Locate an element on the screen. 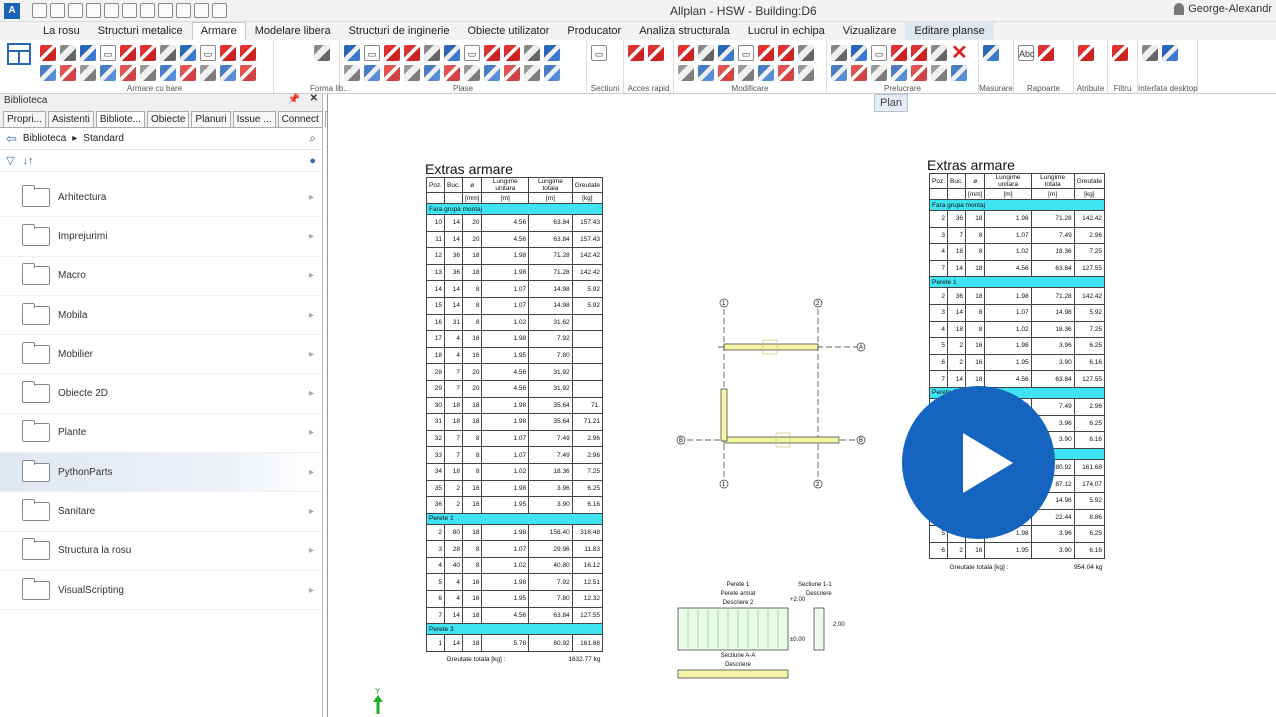 The image size is (1276, 717). save-icon is located at coordinates (75, 10).